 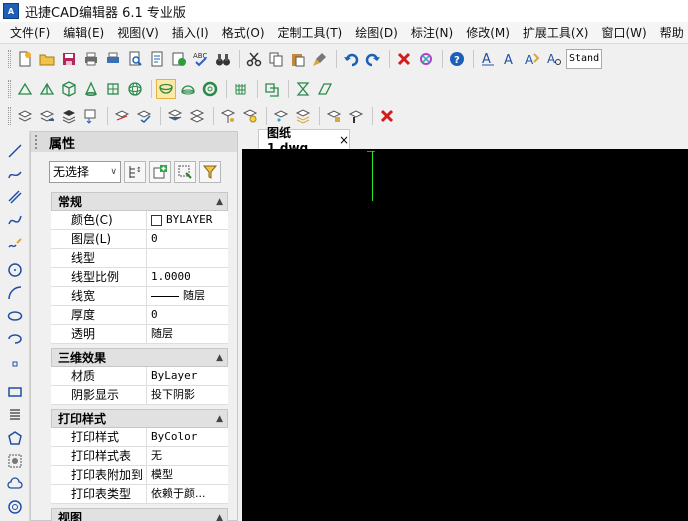 I want to click on undo-button, so click(x=351, y=59).